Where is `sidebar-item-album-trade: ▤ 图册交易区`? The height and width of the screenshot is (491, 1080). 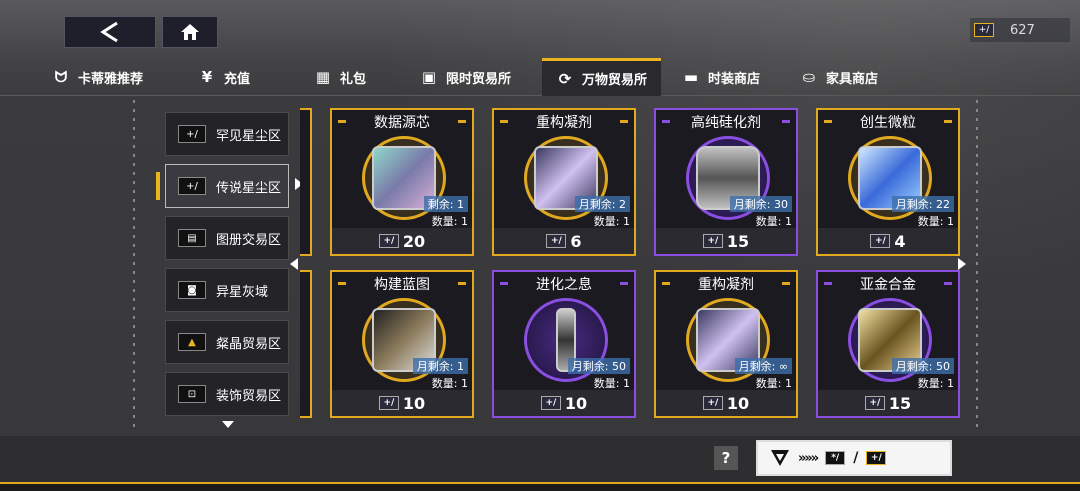
sidebar-item-album-trade: ▤ 图册交易区 is located at coordinates (227, 238).